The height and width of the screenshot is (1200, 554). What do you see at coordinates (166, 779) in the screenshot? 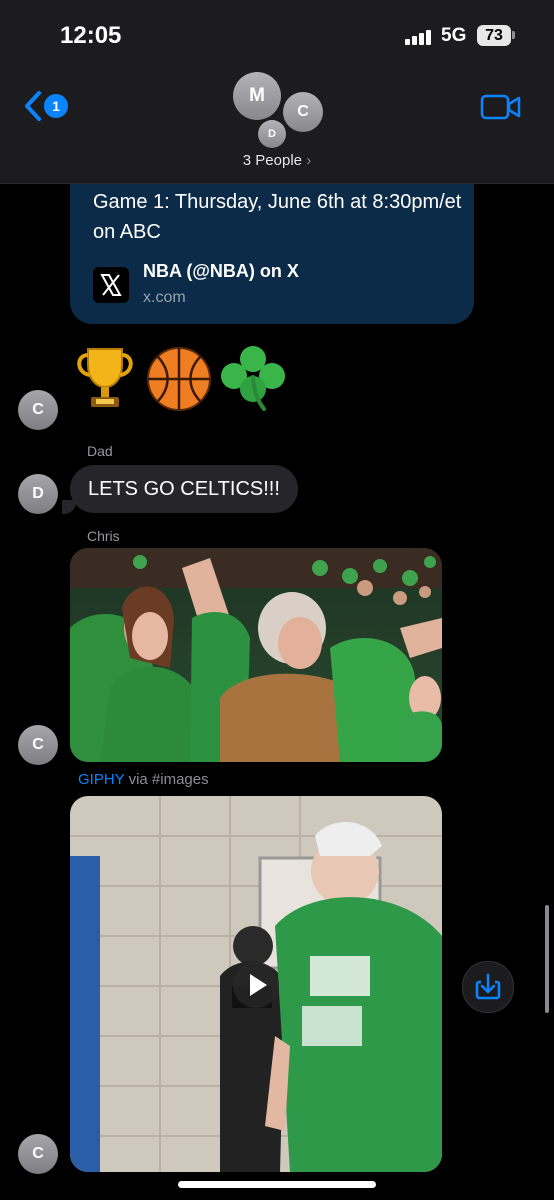
I see `gif-source: via #images` at bounding box center [166, 779].